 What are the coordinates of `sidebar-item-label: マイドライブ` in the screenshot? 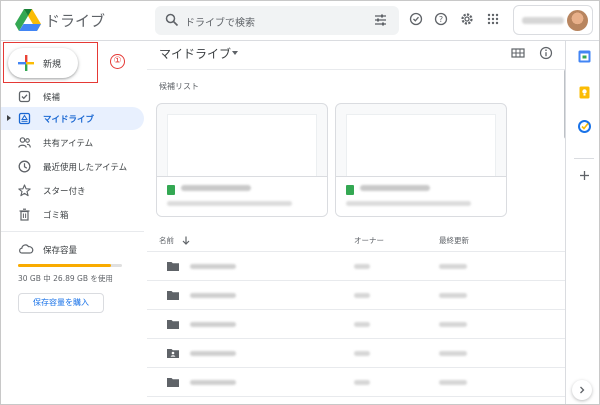 It's located at (69, 120).